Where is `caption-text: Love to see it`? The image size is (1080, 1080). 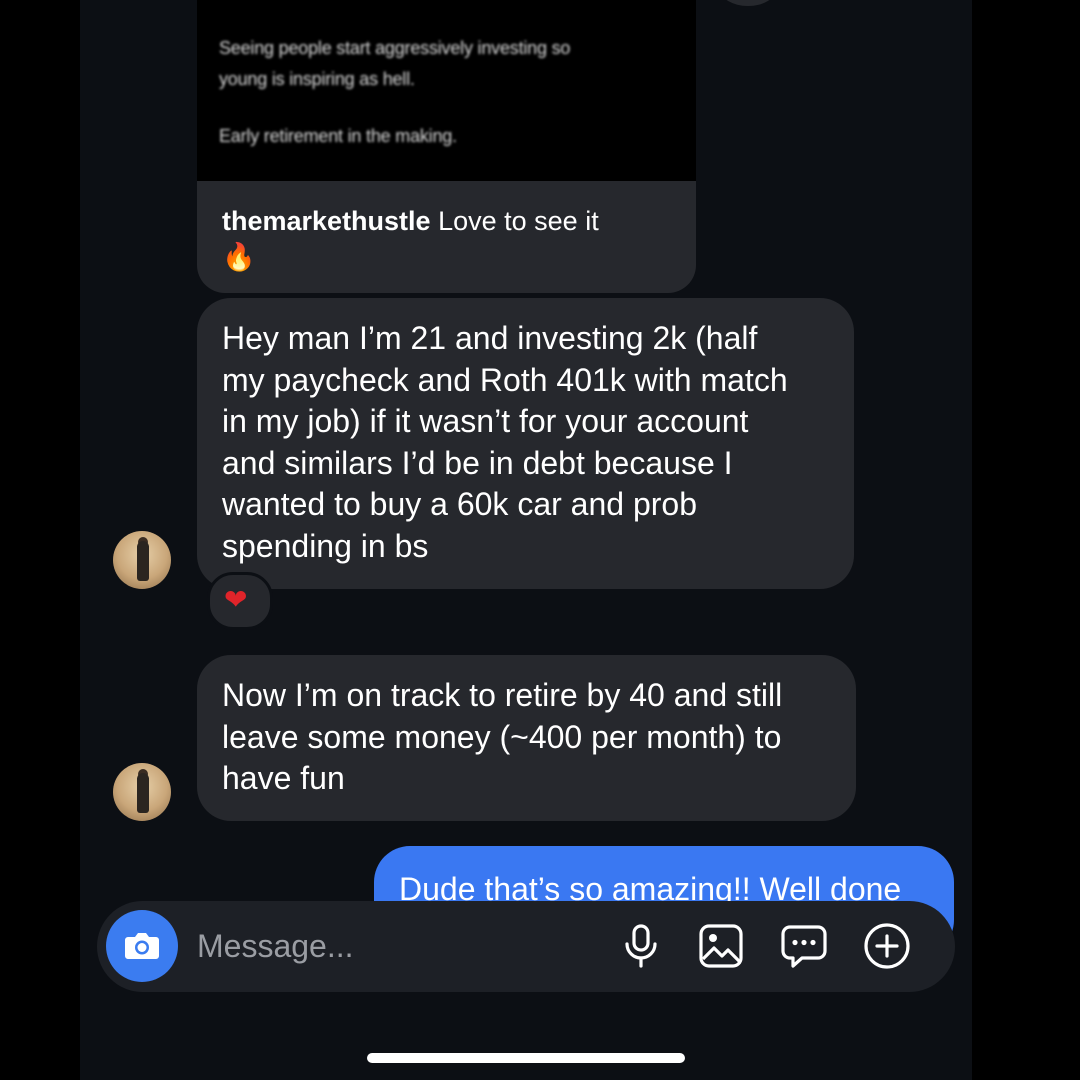 caption-text: Love to see it is located at coordinates (518, 221).